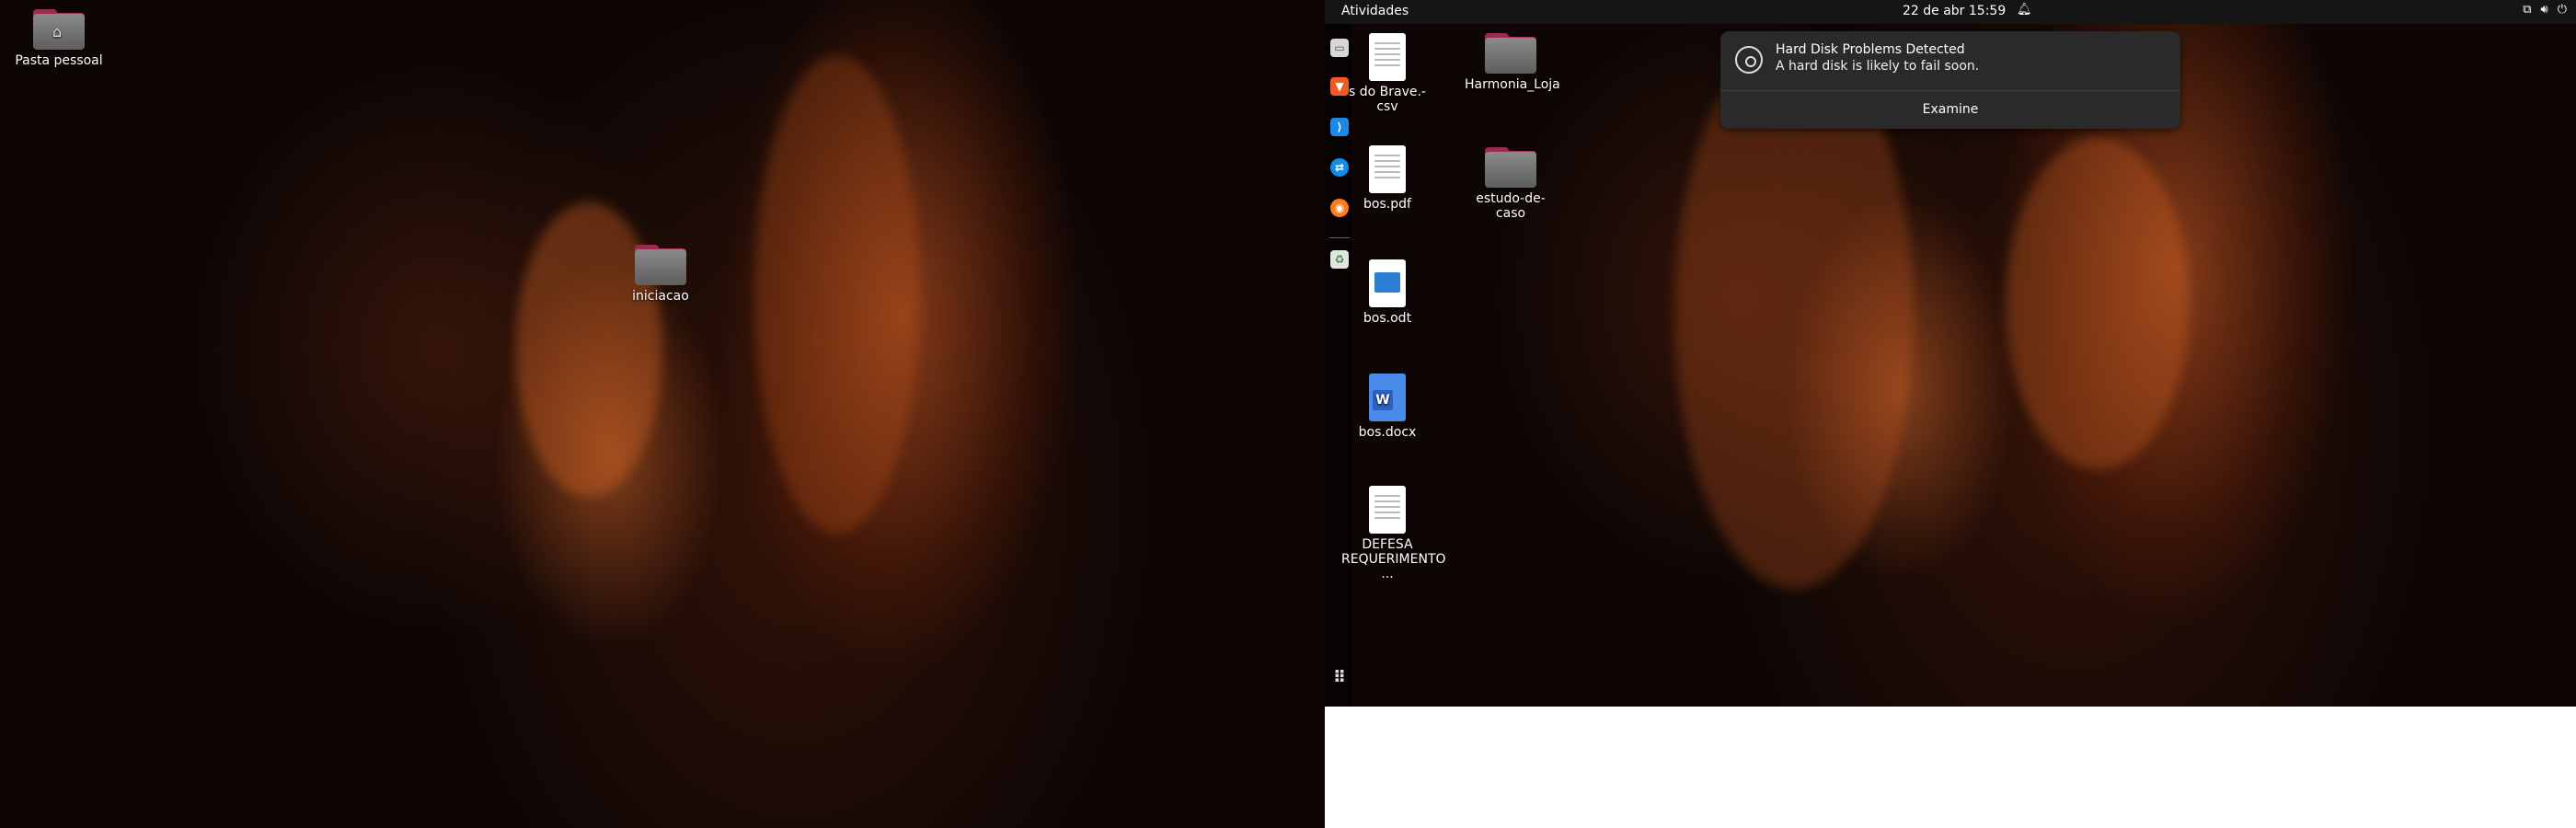 Image resolution: width=2576 pixels, height=828 pixels. I want to click on dock-separator, so click(1339, 237).